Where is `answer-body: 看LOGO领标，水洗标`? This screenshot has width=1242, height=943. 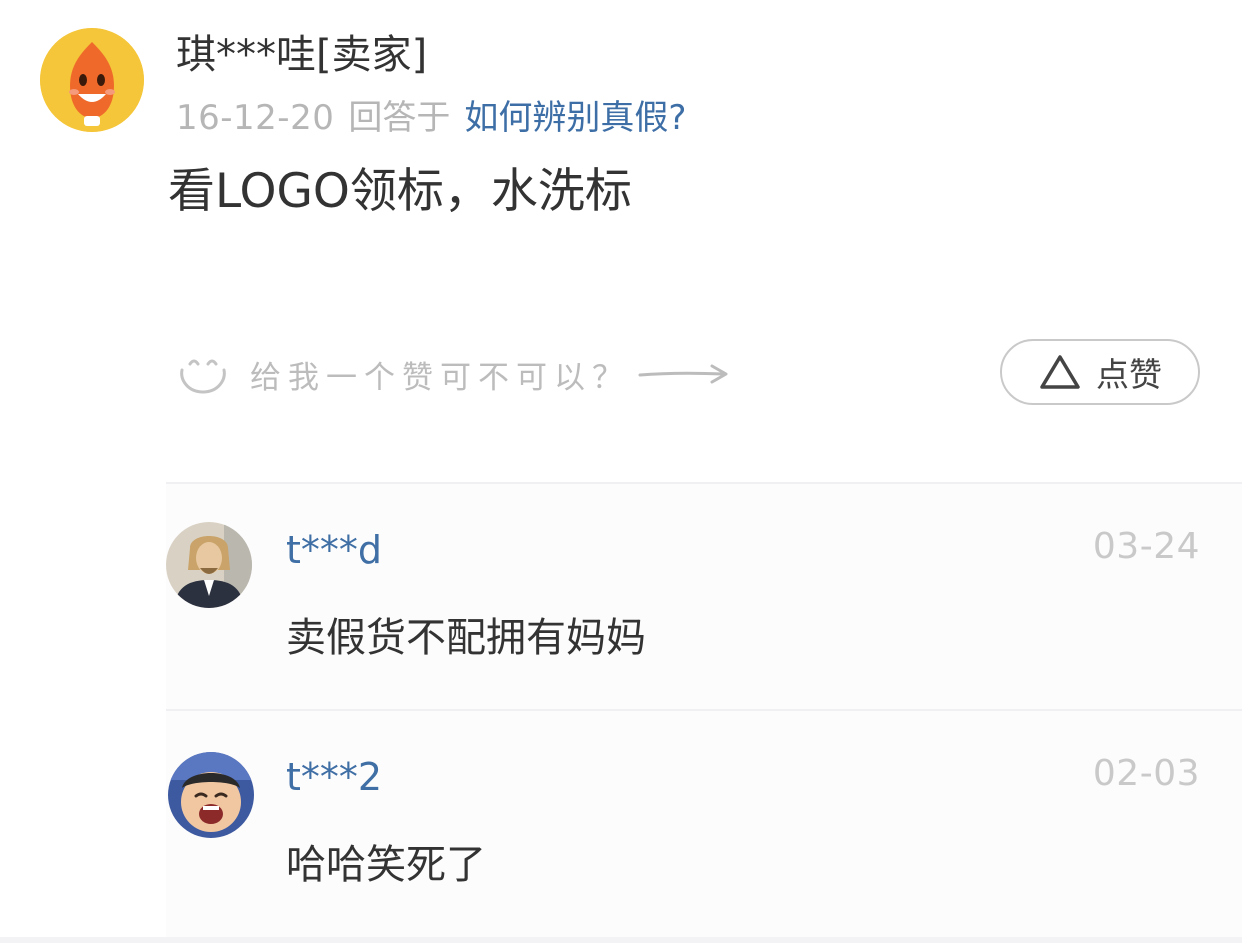
answer-body: 看LOGO领标，水洗标 is located at coordinates (400, 191).